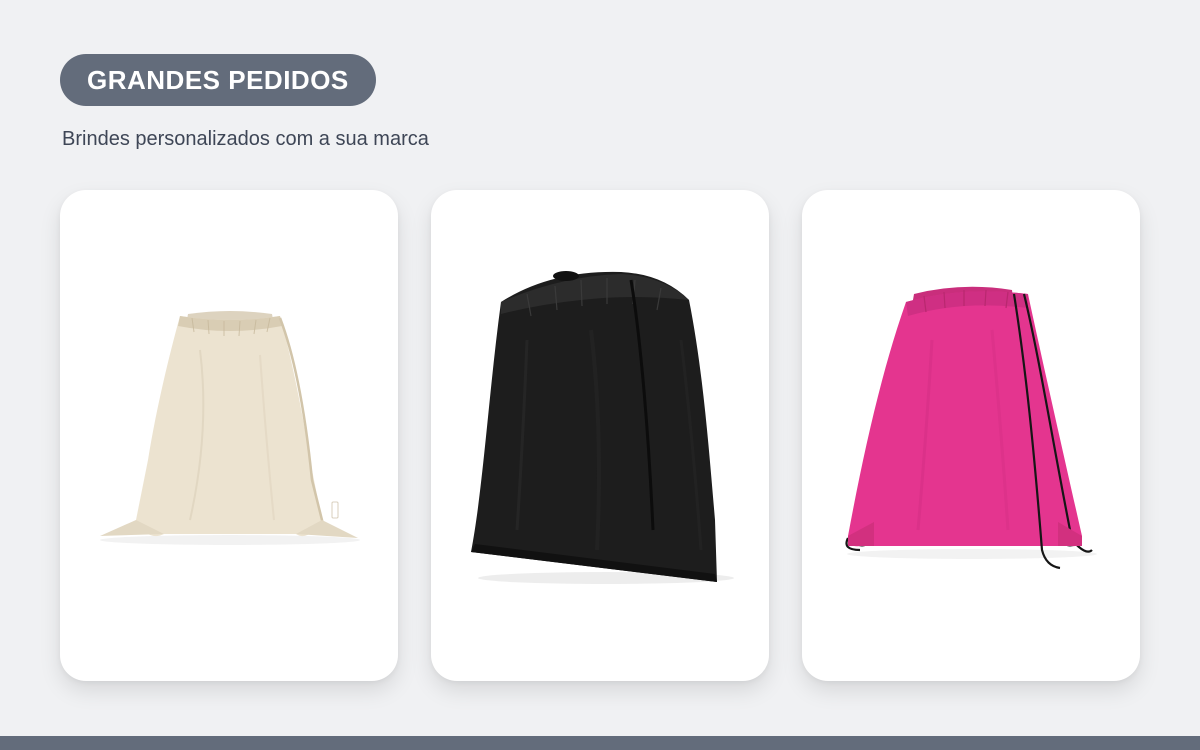 Image resolution: width=1200 pixels, height=750 pixels. Describe the element at coordinates (245, 139) in the screenshot. I see `section-subtitle: Brindes personalizados com a sua marca` at that location.